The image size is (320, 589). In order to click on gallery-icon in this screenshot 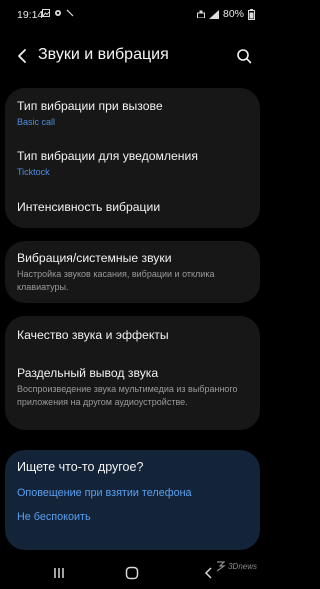, I will do `click(46, 13)`.